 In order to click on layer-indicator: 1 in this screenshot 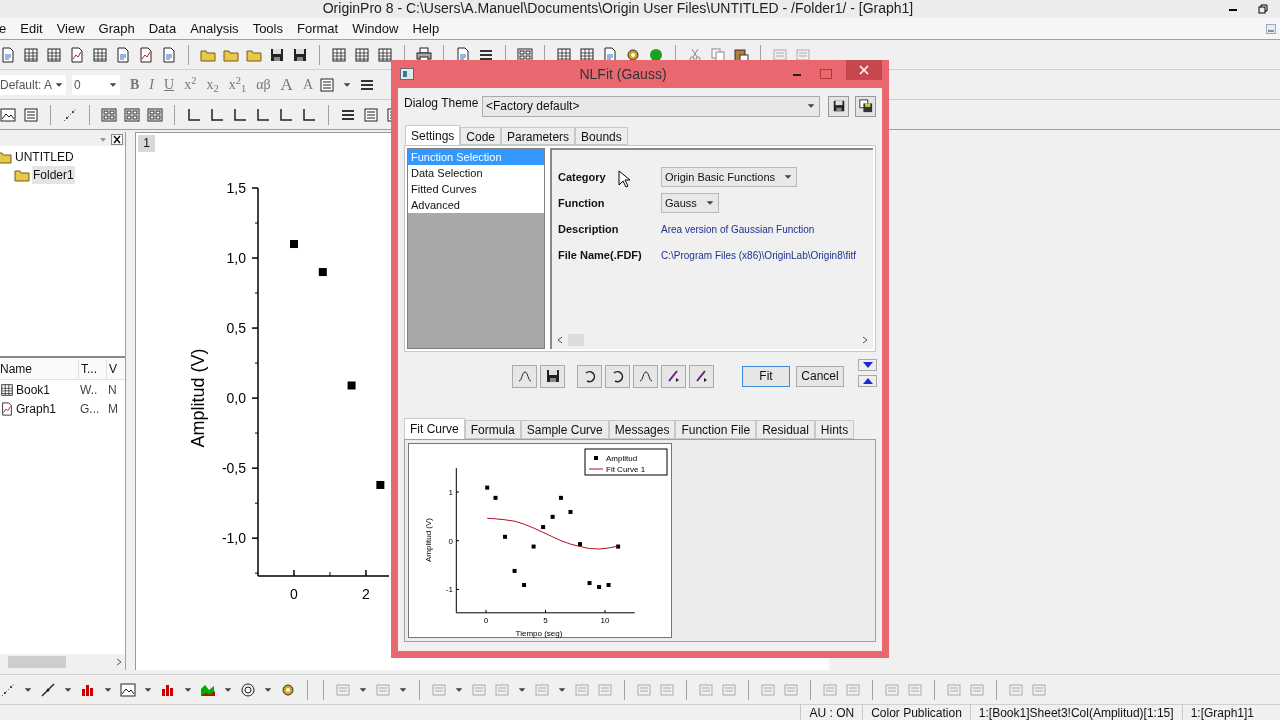, I will do `click(146, 143)`.